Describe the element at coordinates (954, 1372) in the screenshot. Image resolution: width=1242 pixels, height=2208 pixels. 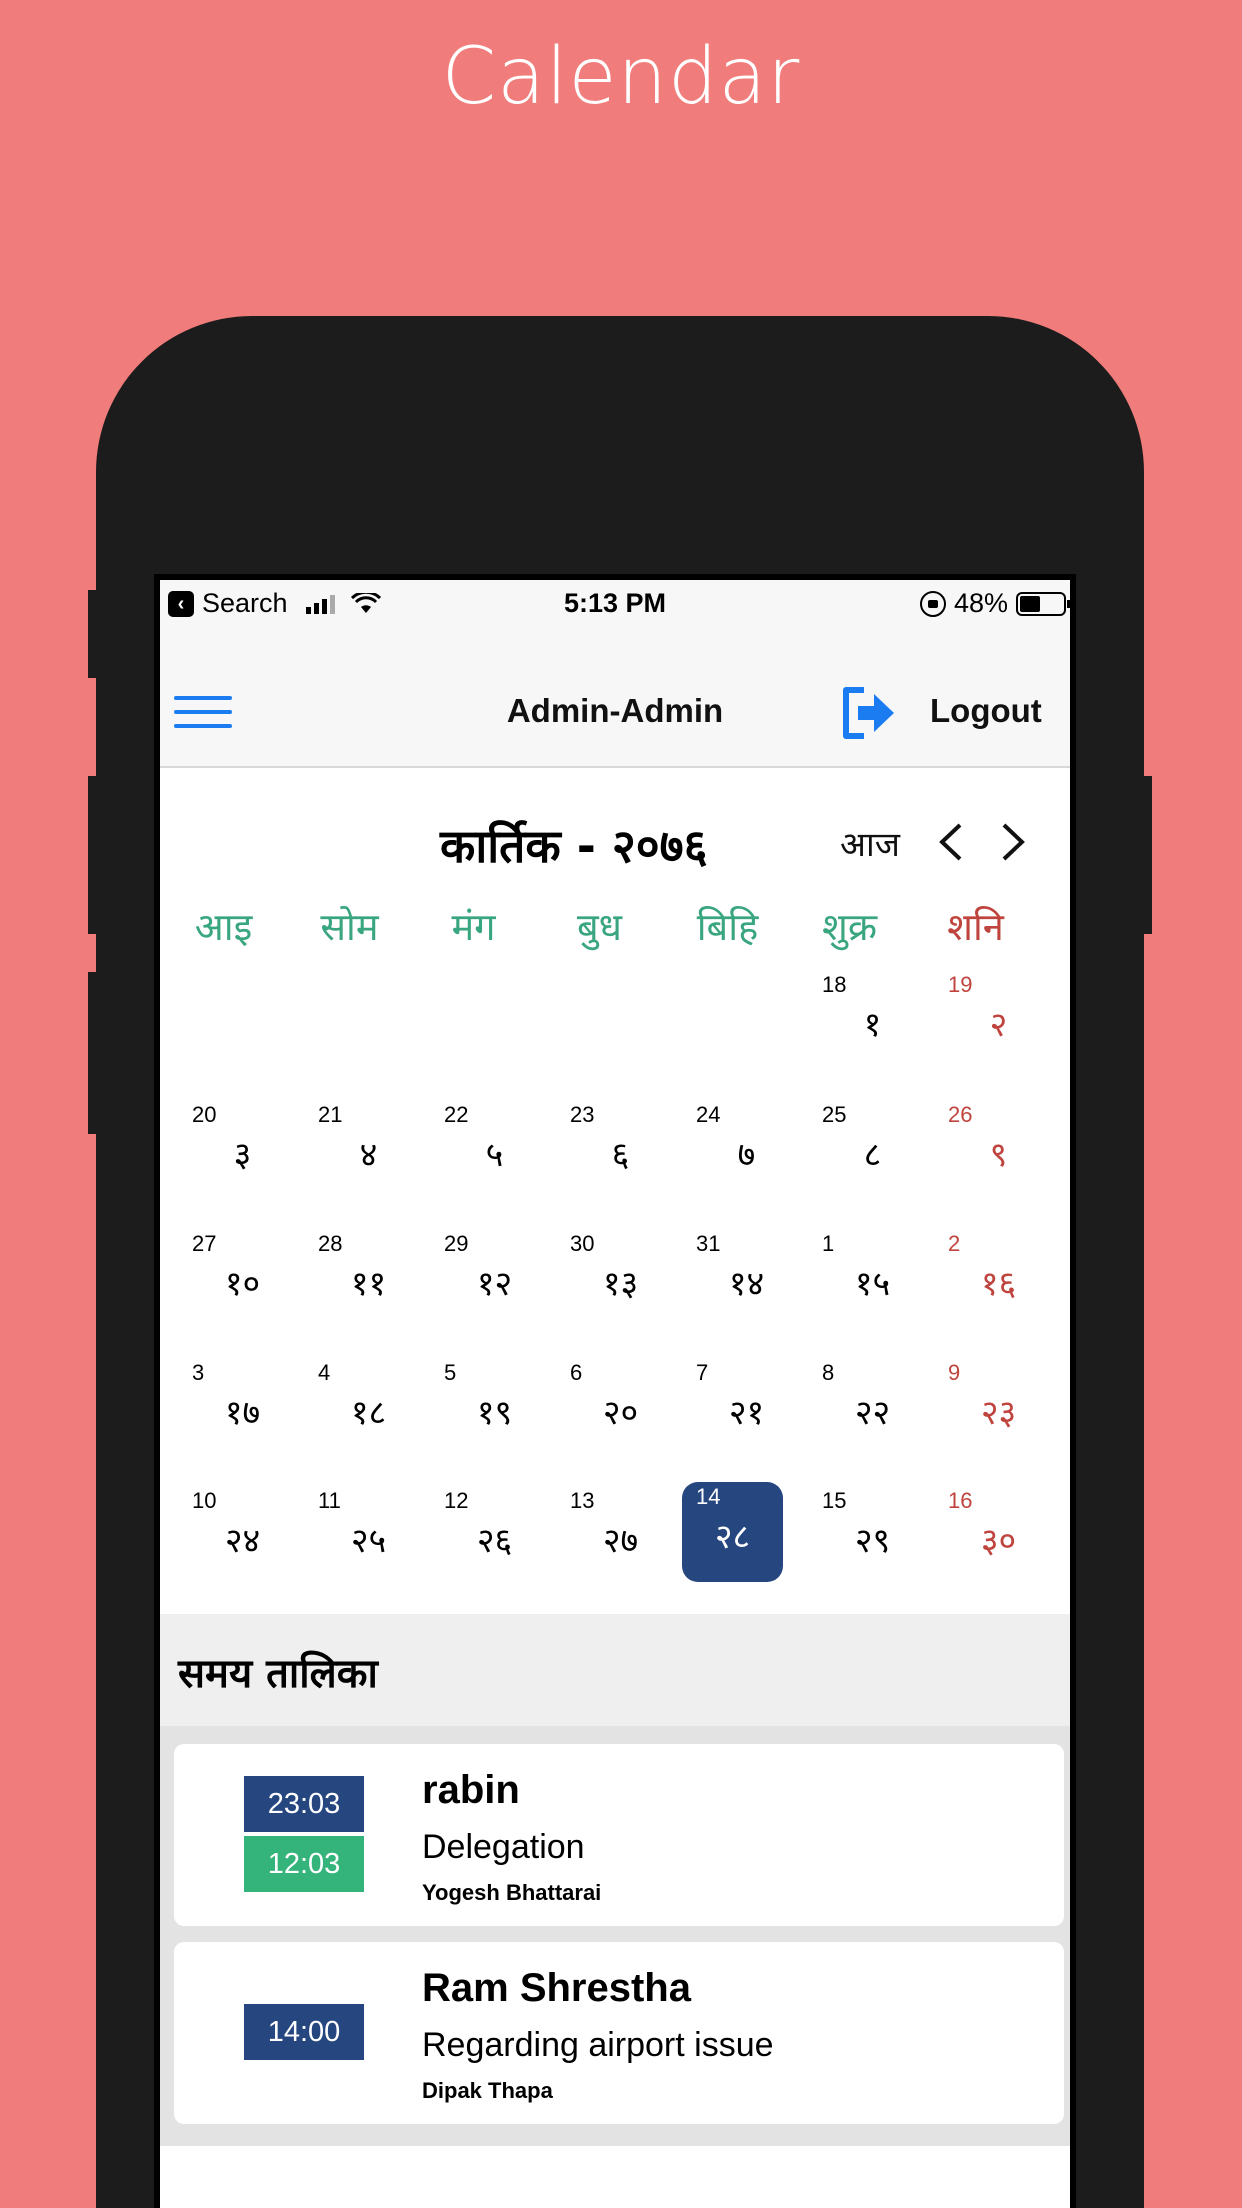
I see `gregorian-date: 9` at that location.